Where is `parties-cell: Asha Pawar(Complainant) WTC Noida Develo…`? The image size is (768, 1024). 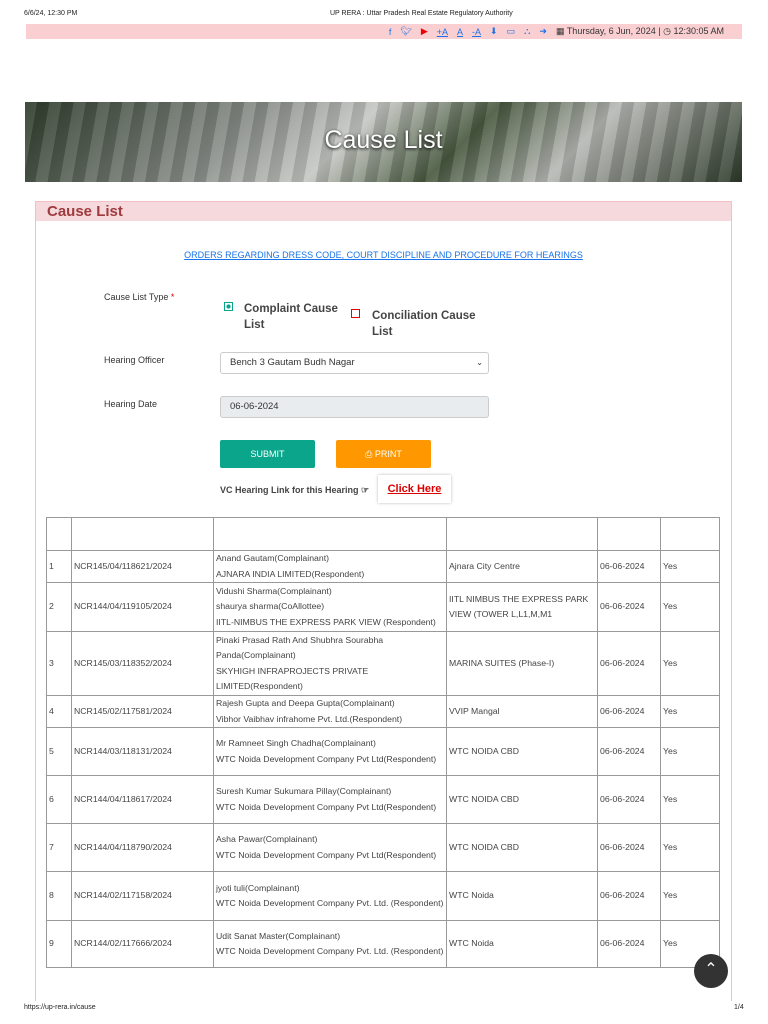 parties-cell: Asha Pawar(Complainant) WTC Noida Develo… is located at coordinates (330, 847).